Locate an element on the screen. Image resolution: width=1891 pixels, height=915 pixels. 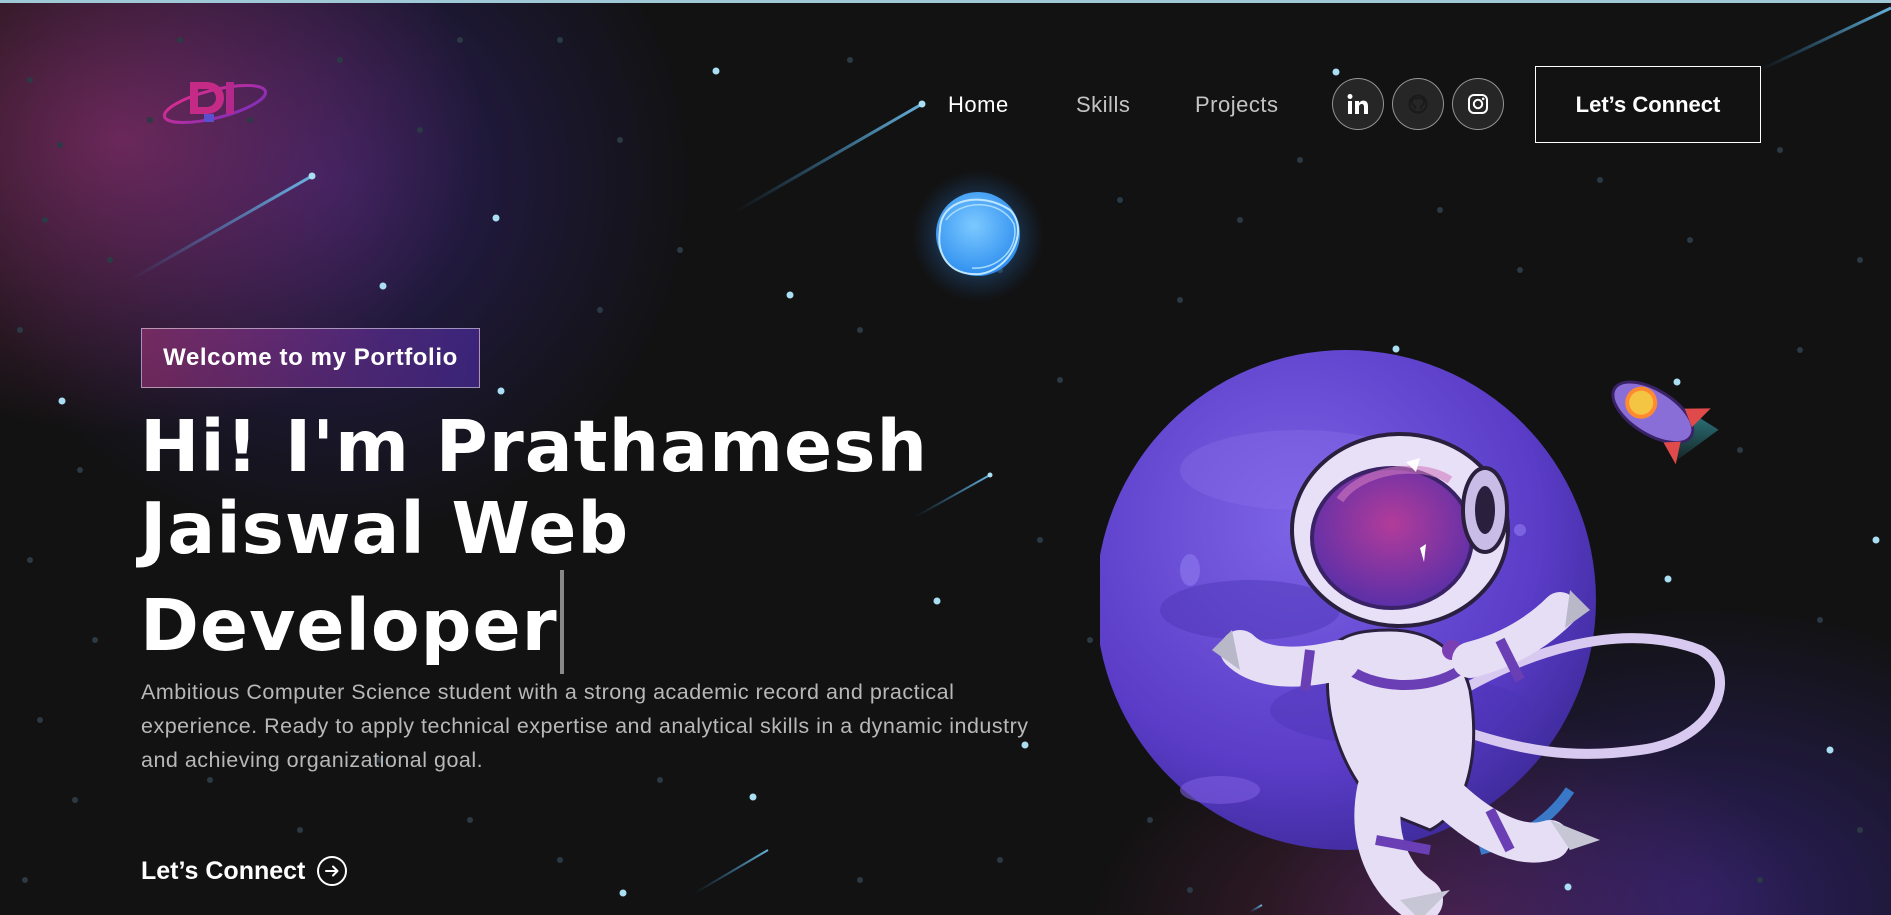
blue-orb-illustration is located at coordinates (978, 236).